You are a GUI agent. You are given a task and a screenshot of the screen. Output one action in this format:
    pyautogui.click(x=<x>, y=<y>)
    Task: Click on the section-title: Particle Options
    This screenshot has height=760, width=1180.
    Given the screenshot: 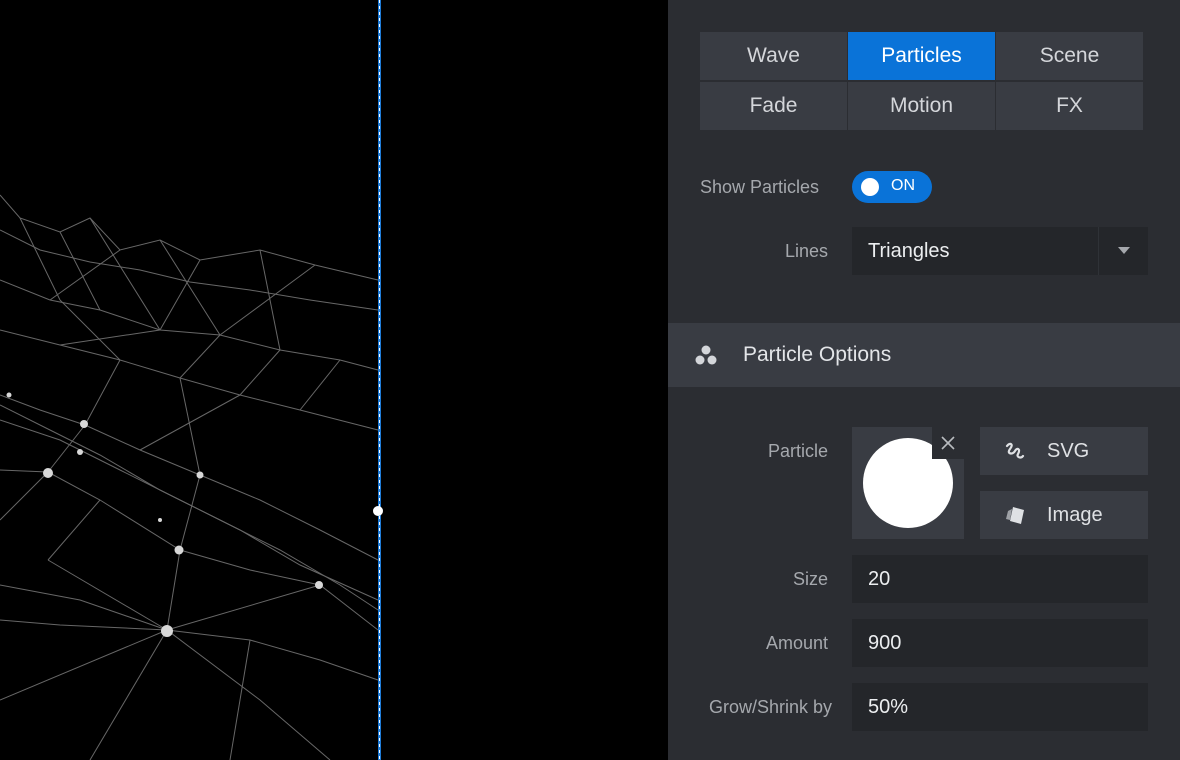 What is the action you would take?
    pyautogui.click(x=817, y=354)
    